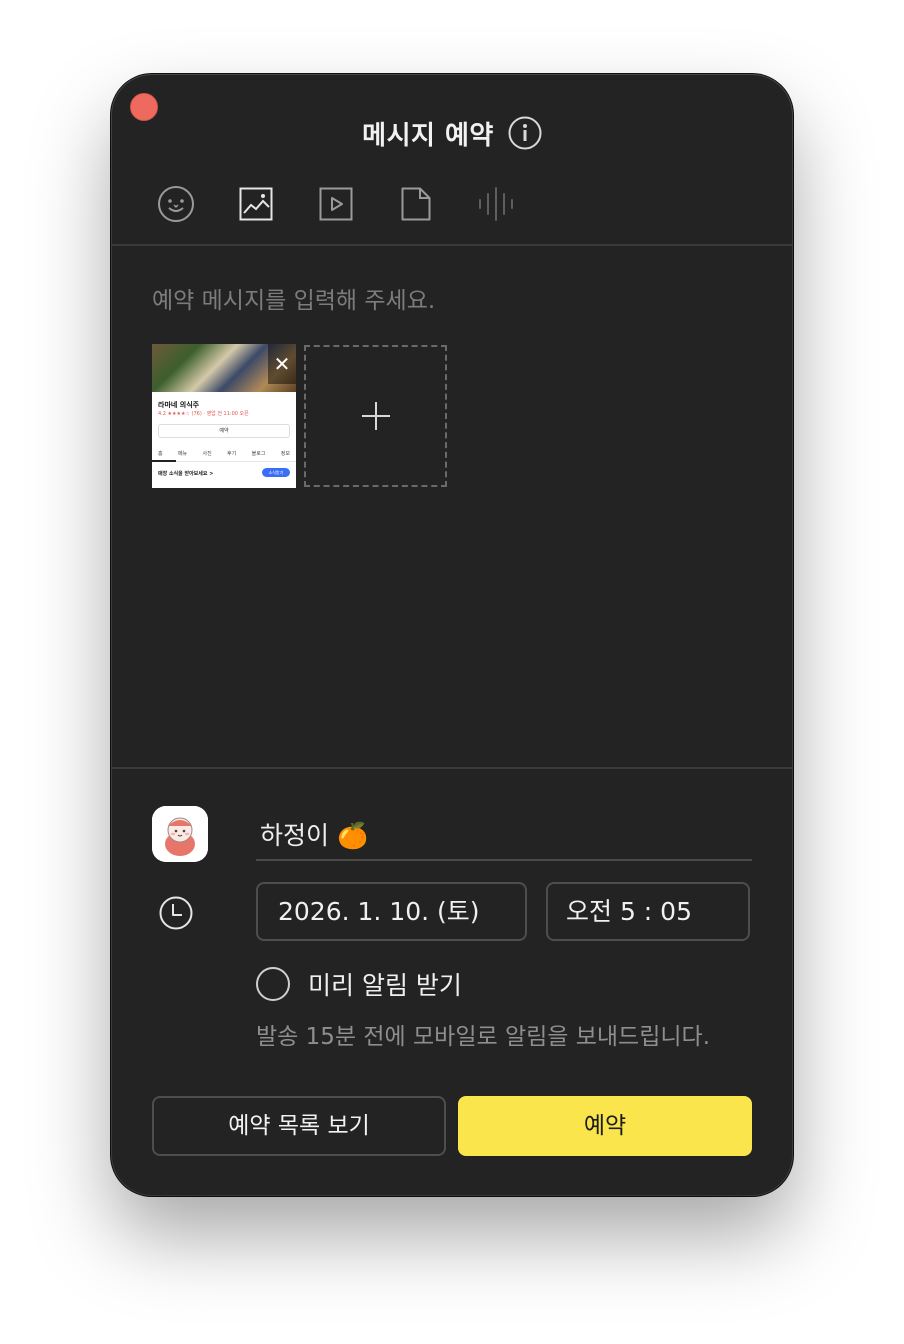  I want to click on add-attachment-button, so click(375, 416).